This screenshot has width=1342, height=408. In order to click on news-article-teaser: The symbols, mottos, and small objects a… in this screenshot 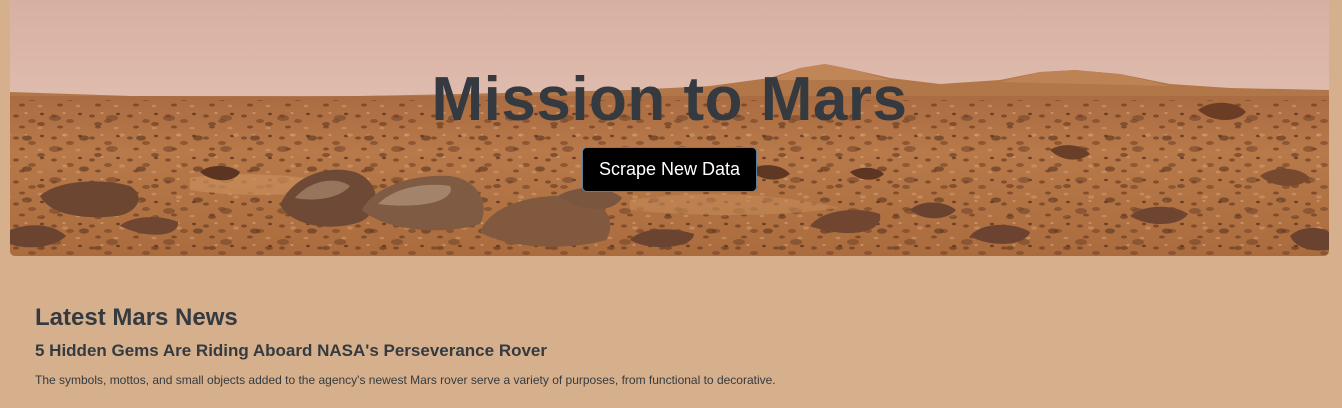, I will do `click(405, 380)`.